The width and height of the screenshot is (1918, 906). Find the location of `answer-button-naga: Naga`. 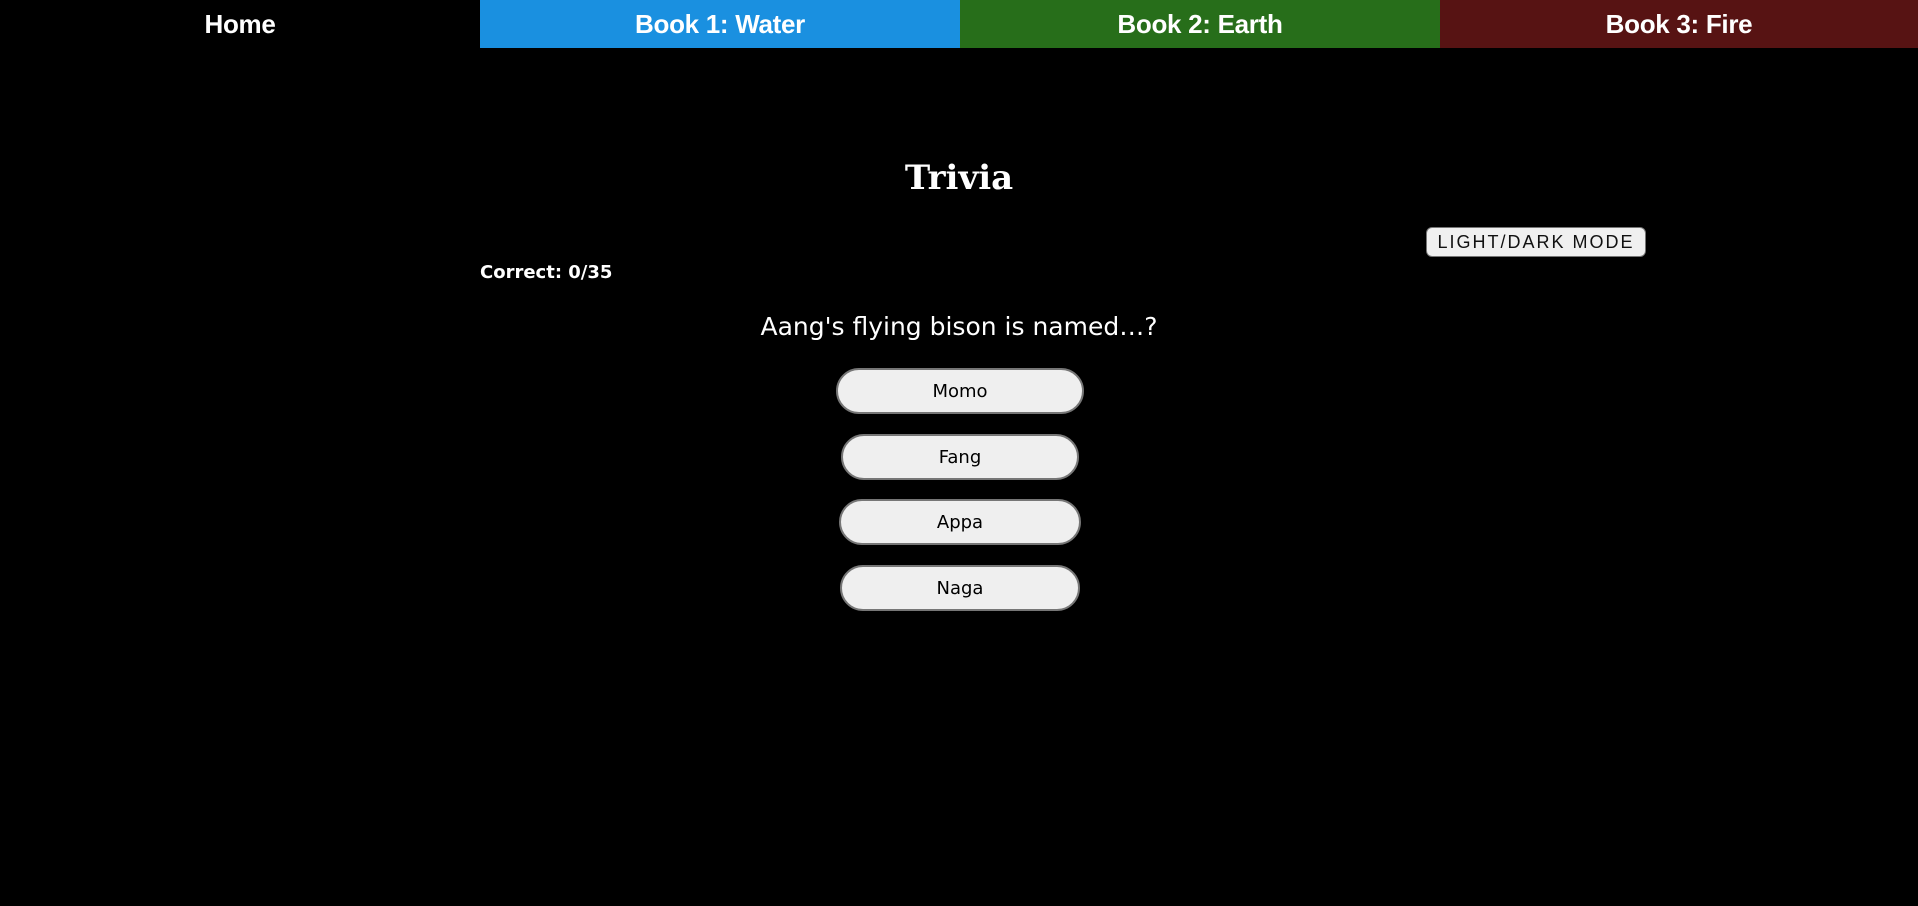

answer-button-naga: Naga is located at coordinates (960, 588).